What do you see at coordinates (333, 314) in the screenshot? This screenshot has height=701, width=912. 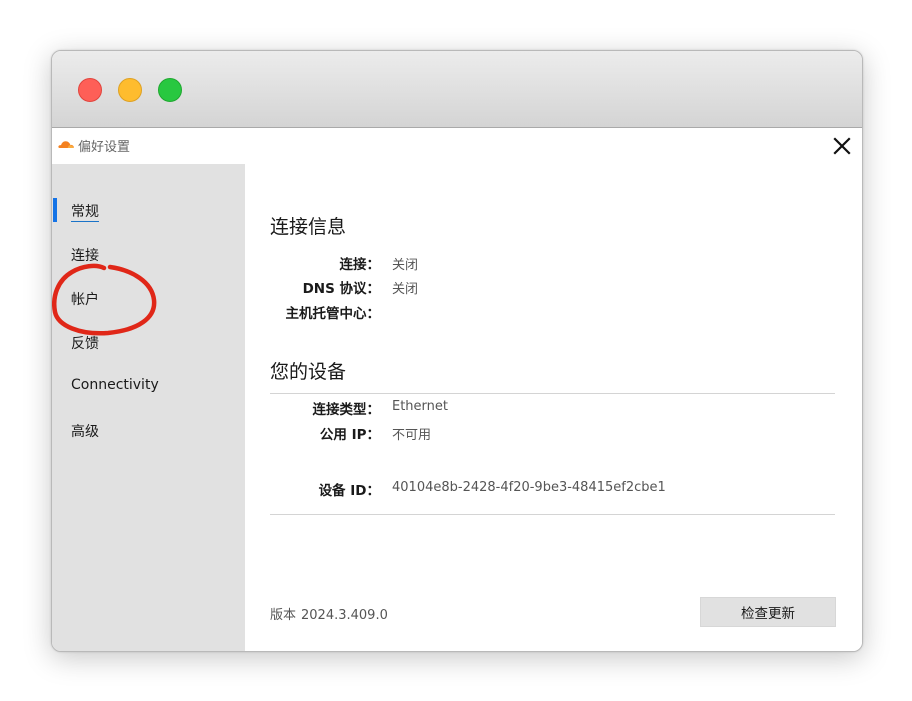 I see `colo-label: 主机托管中心：` at bounding box center [333, 314].